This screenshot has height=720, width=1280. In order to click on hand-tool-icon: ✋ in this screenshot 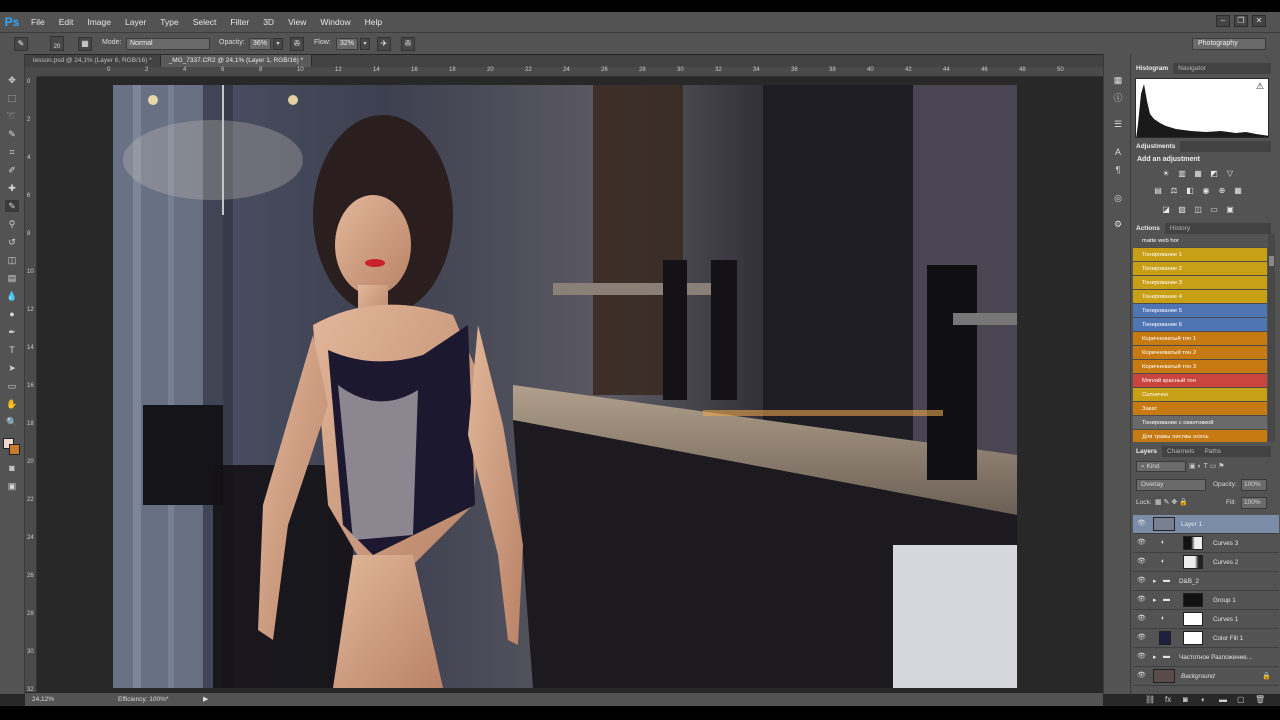, I will do `click(12, 404)`.